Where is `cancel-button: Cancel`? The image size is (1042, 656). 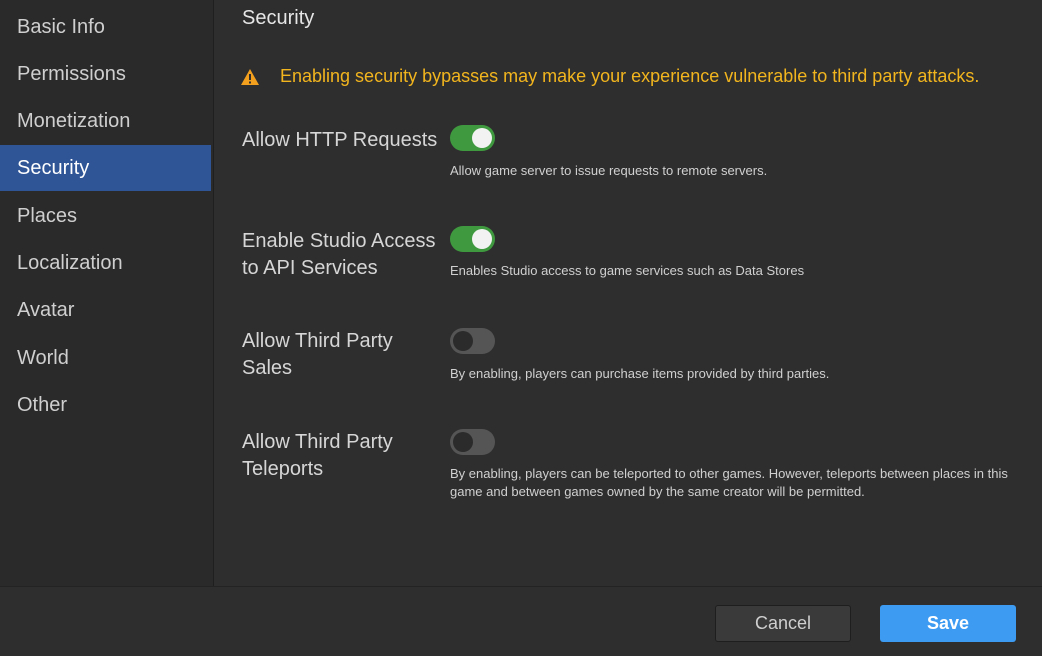 cancel-button: Cancel is located at coordinates (783, 623).